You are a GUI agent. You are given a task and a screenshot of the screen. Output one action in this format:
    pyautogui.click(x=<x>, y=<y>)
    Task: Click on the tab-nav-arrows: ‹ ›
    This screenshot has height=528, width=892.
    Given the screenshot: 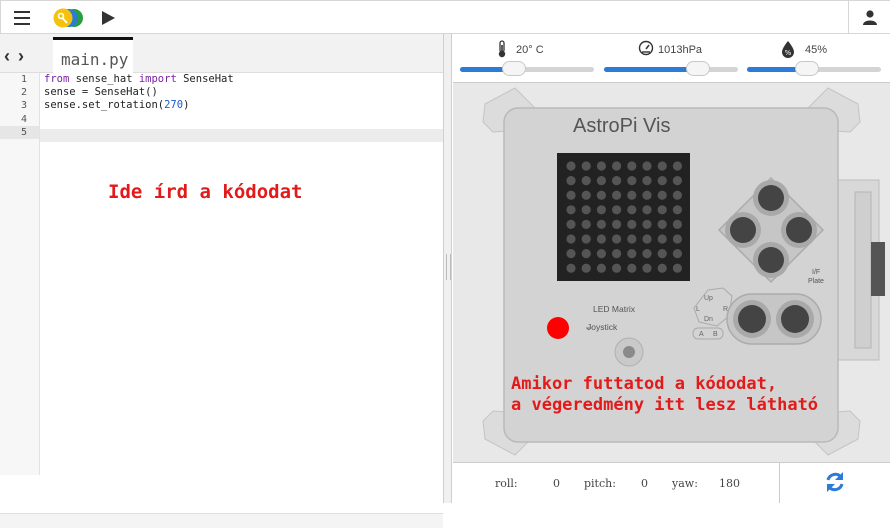 What is the action you would take?
    pyautogui.click(x=18, y=56)
    